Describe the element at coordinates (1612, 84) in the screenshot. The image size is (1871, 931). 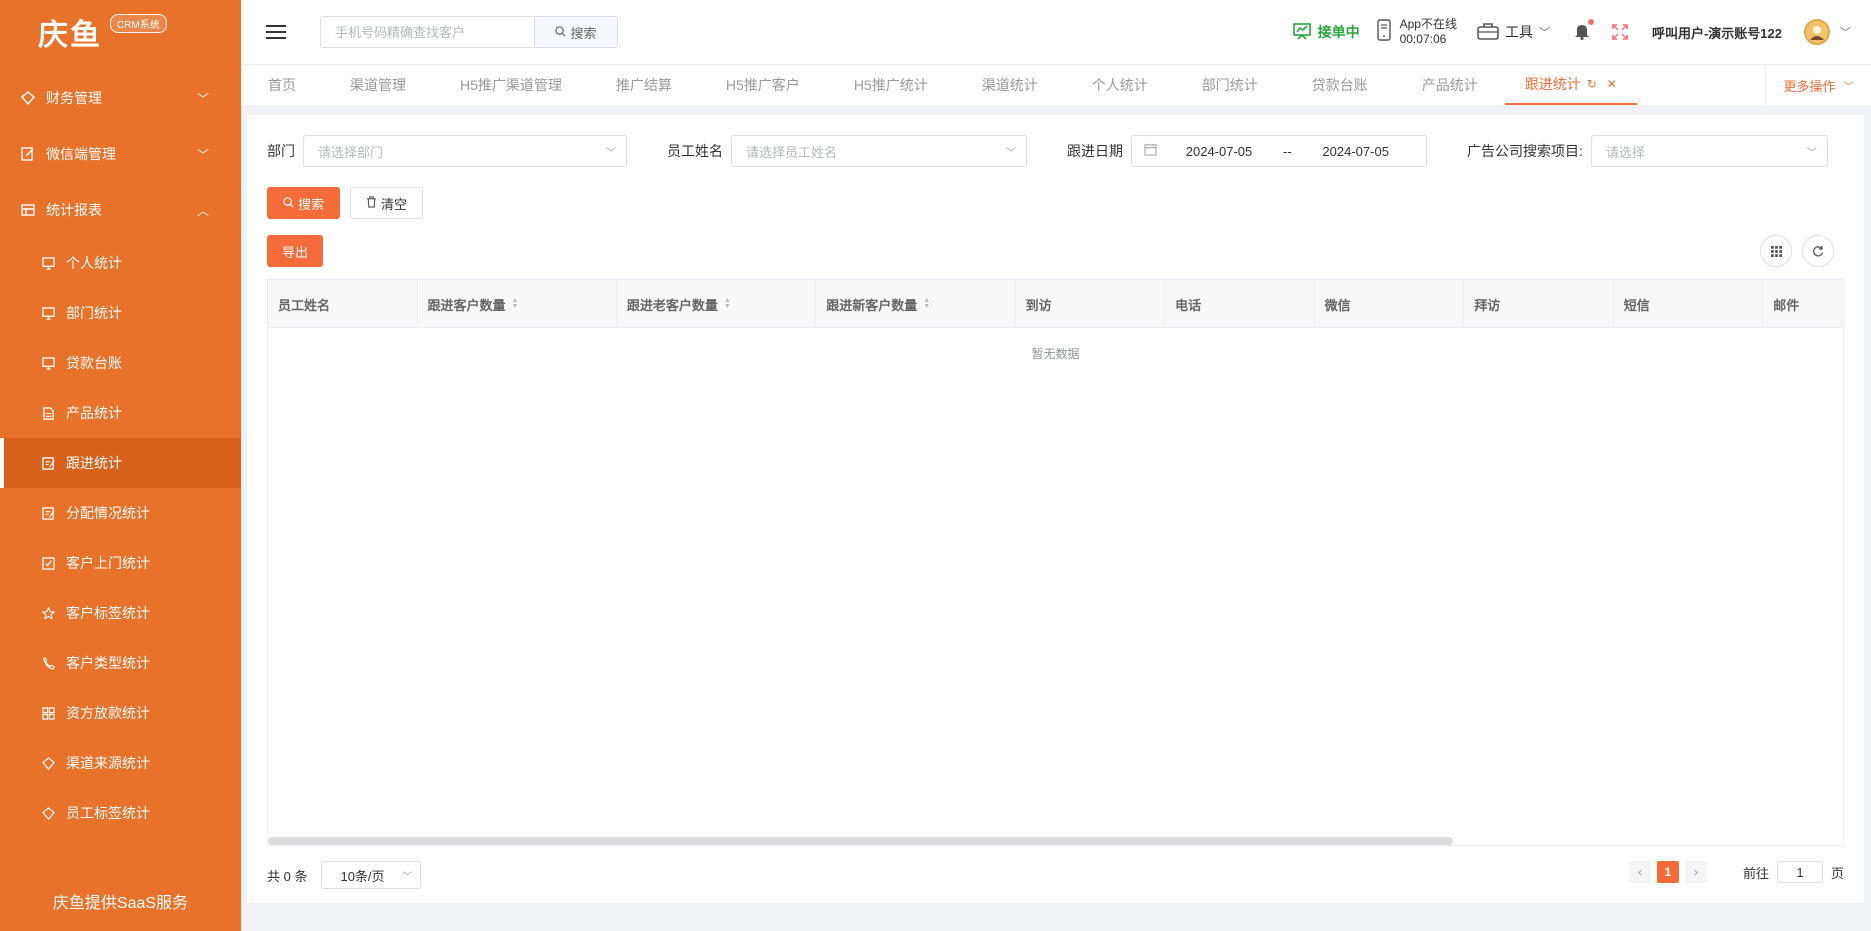
I see `close-icon: ✕` at that location.